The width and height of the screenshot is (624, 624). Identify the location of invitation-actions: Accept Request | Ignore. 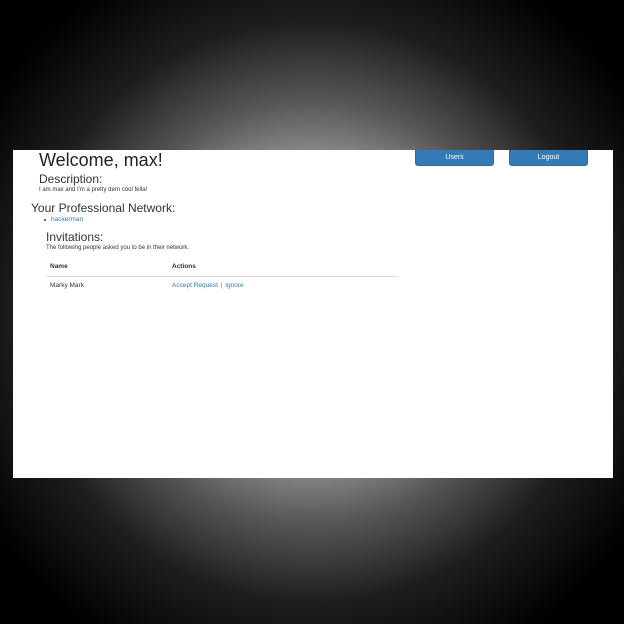
(283, 285).